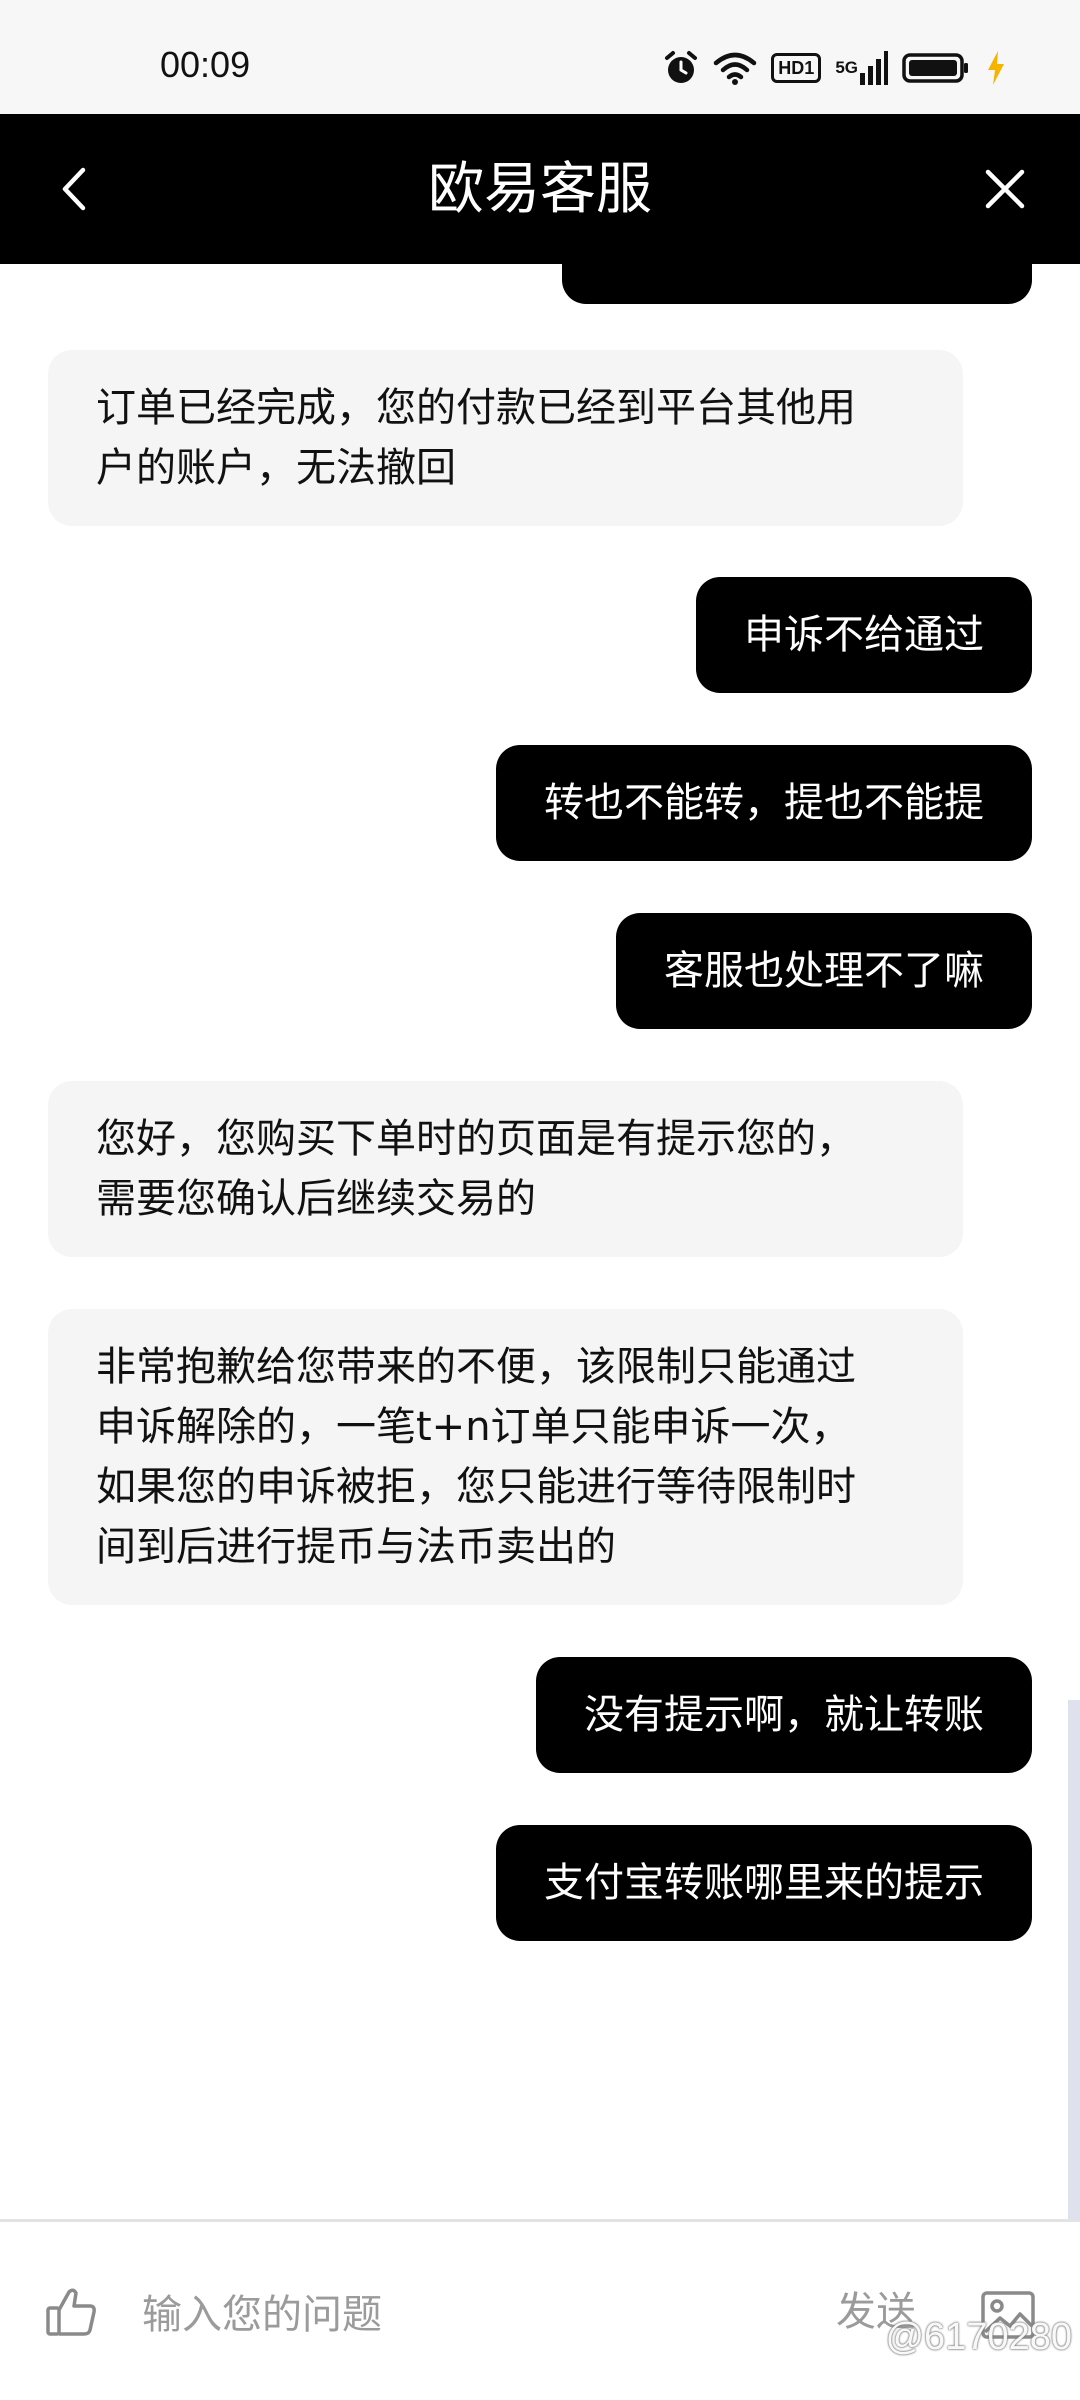 Image resolution: width=1080 pixels, height=2400 pixels. I want to click on agent-message: 您好，您购买下单时的页面是有提示您的， 需要您确认后继续交易的, so click(505, 1169).